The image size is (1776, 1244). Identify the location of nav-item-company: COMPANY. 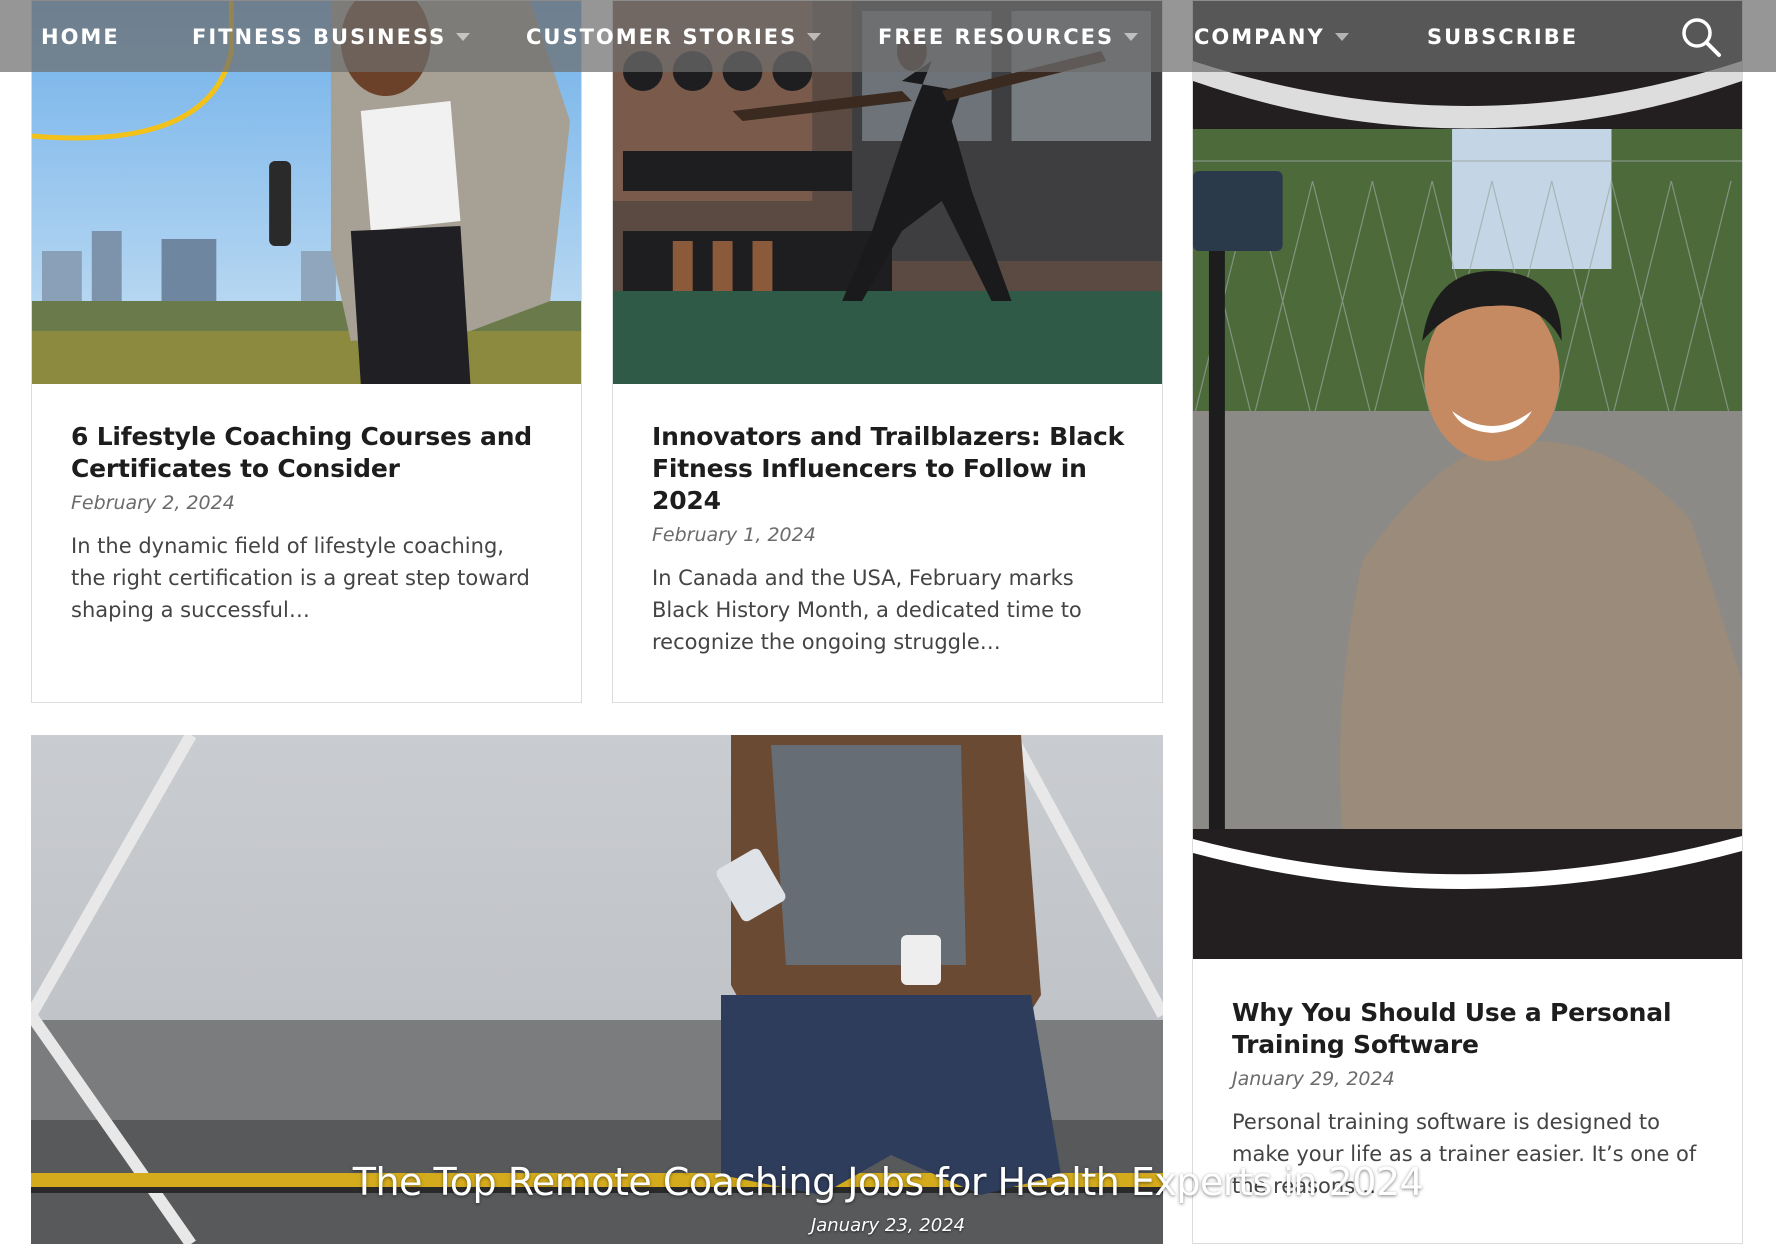
(1271, 37).